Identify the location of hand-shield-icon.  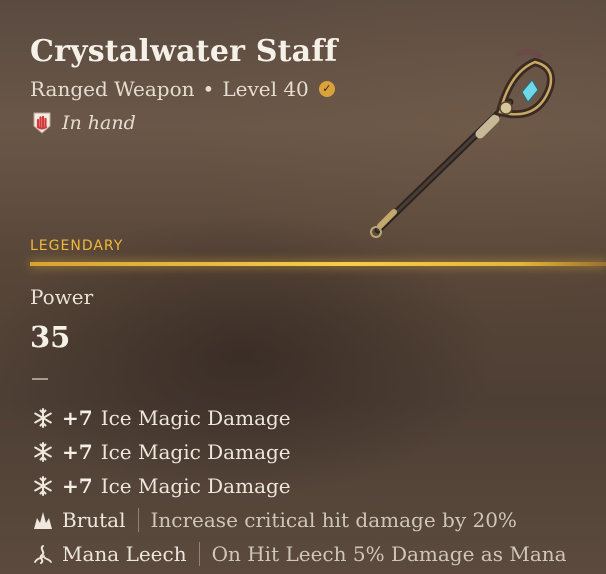
(42, 123).